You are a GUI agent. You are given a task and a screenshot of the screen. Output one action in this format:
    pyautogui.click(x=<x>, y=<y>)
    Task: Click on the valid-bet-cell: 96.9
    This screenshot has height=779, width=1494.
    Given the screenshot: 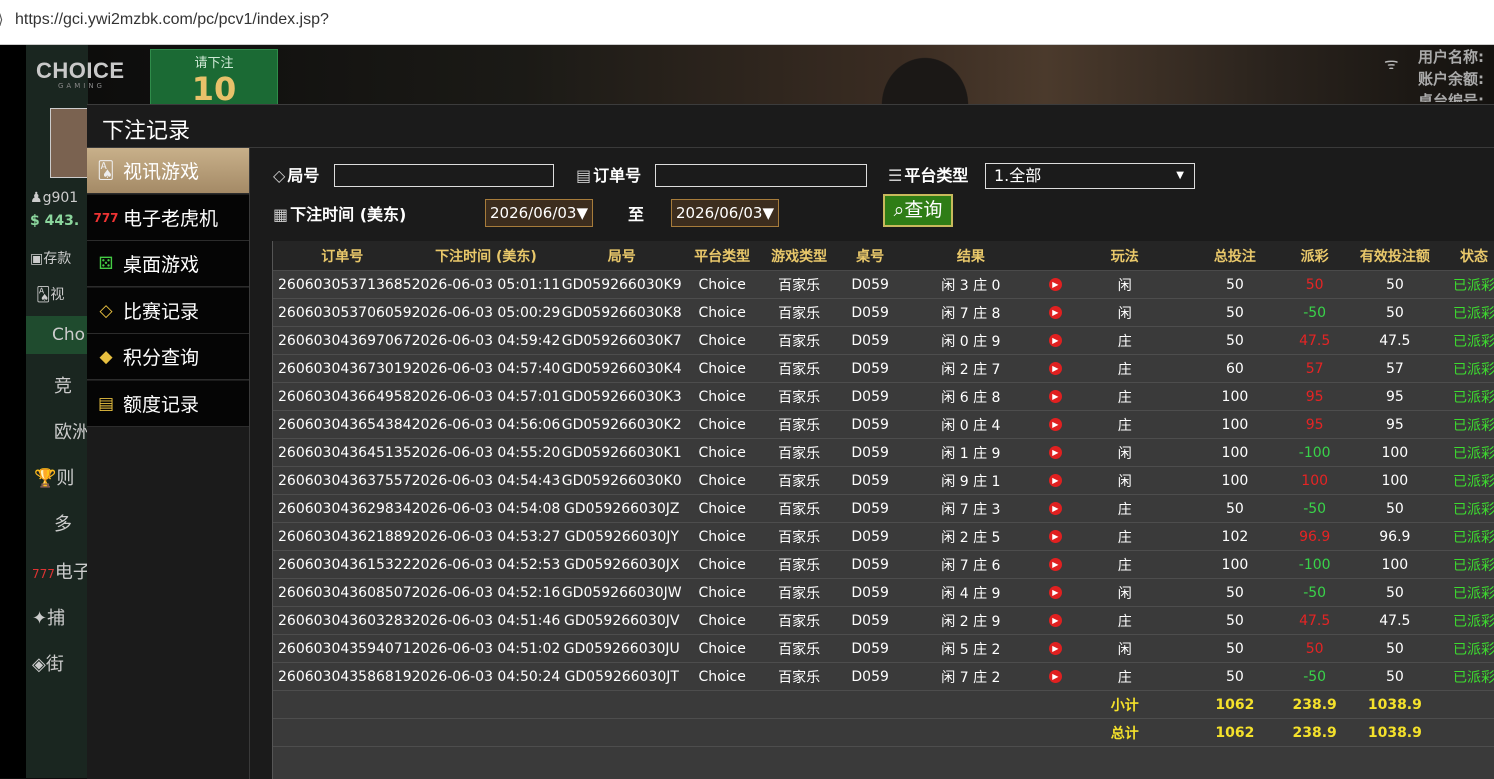 What is the action you would take?
    pyautogui.click(x=1394, y=536)
    